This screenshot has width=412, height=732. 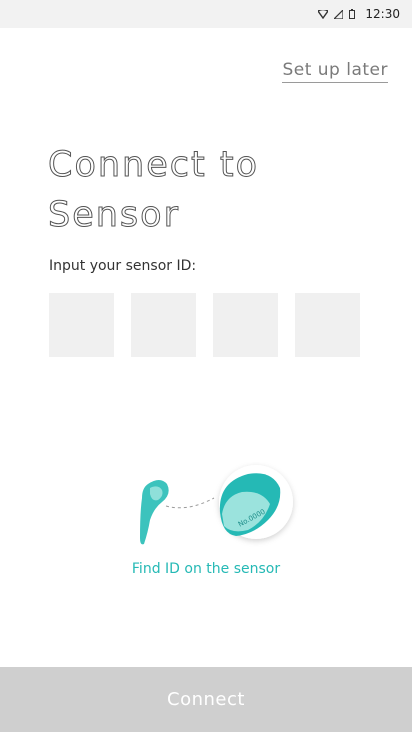 What do you see at coordinates (382, 14) in the screenshot?
I see `status-time: 12:30` at bounding box center [382, 14].